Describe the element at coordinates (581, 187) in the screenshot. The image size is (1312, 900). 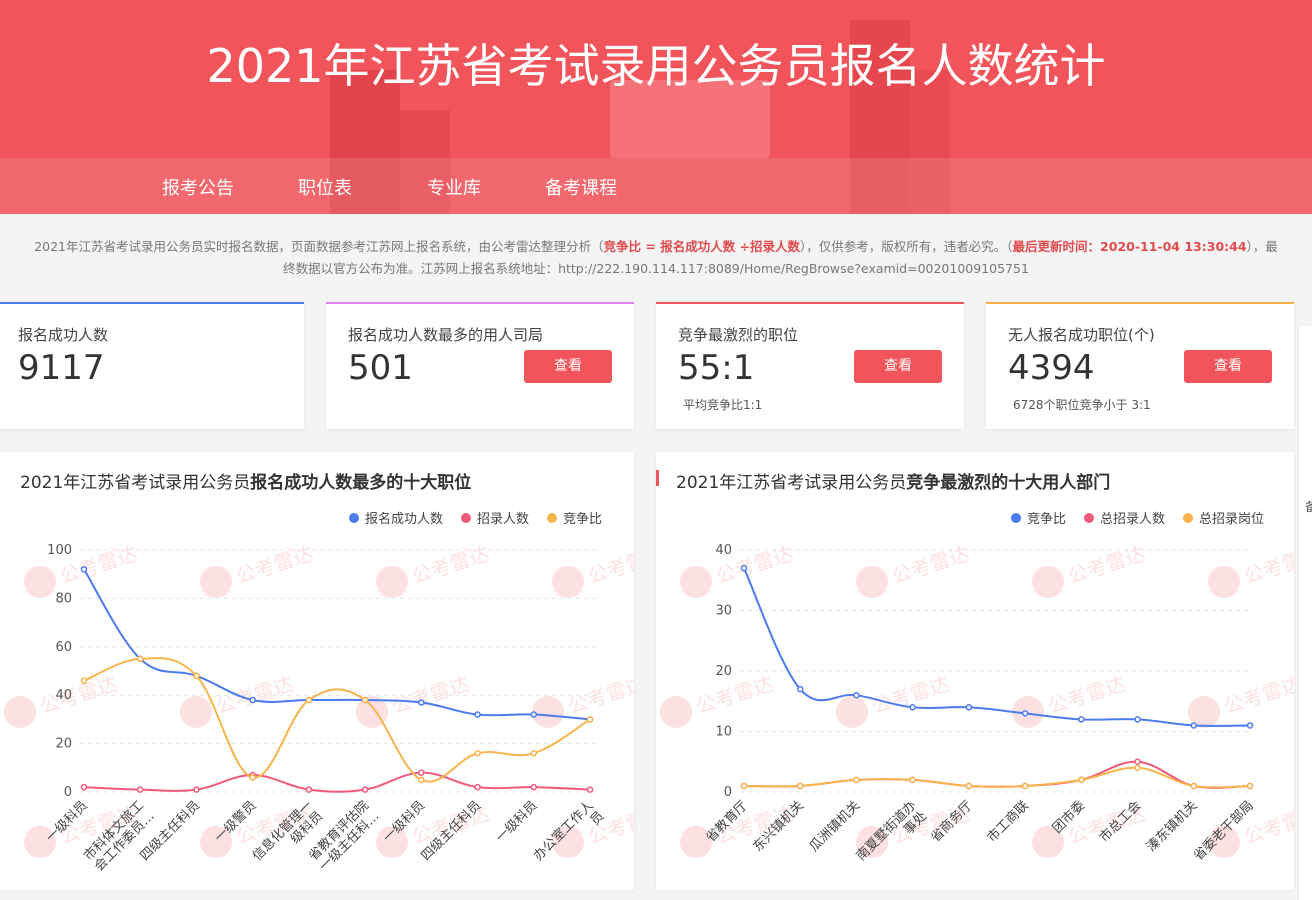
I see `nav-item-prep-courses: 备考课程` at that location.